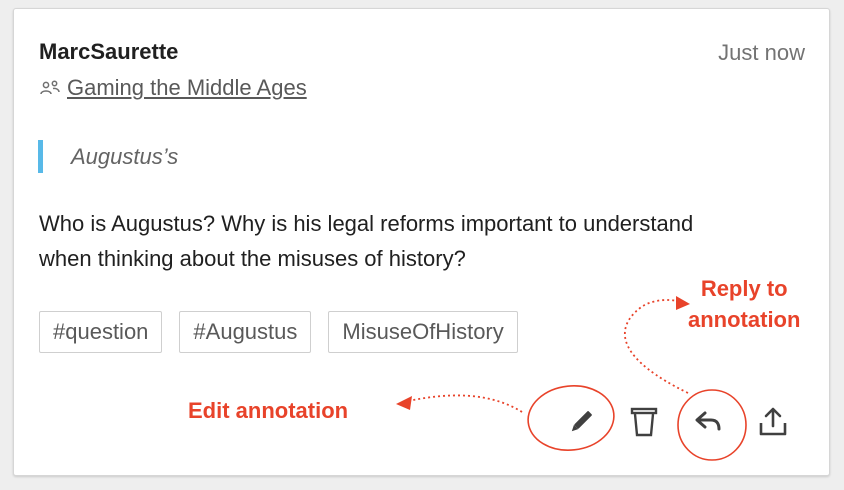 The width and height of the screenshot is (844, 490). What do you see at coordinates (125, 156) in the screenshot?
I see `quote-text: Augustus’s` at bounding box center [125, 156].